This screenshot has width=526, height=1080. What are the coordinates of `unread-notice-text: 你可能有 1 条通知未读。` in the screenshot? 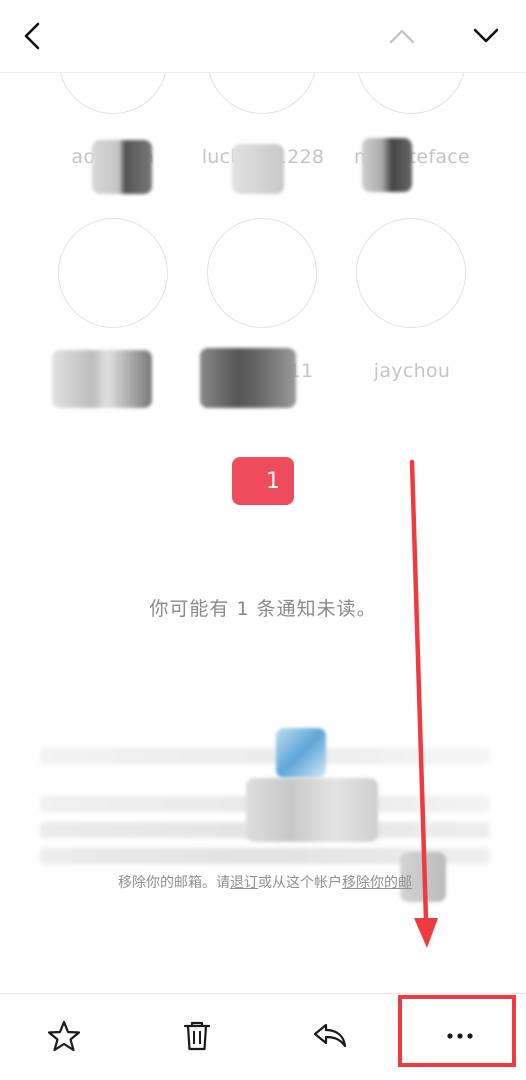 It's located at (263, 609).